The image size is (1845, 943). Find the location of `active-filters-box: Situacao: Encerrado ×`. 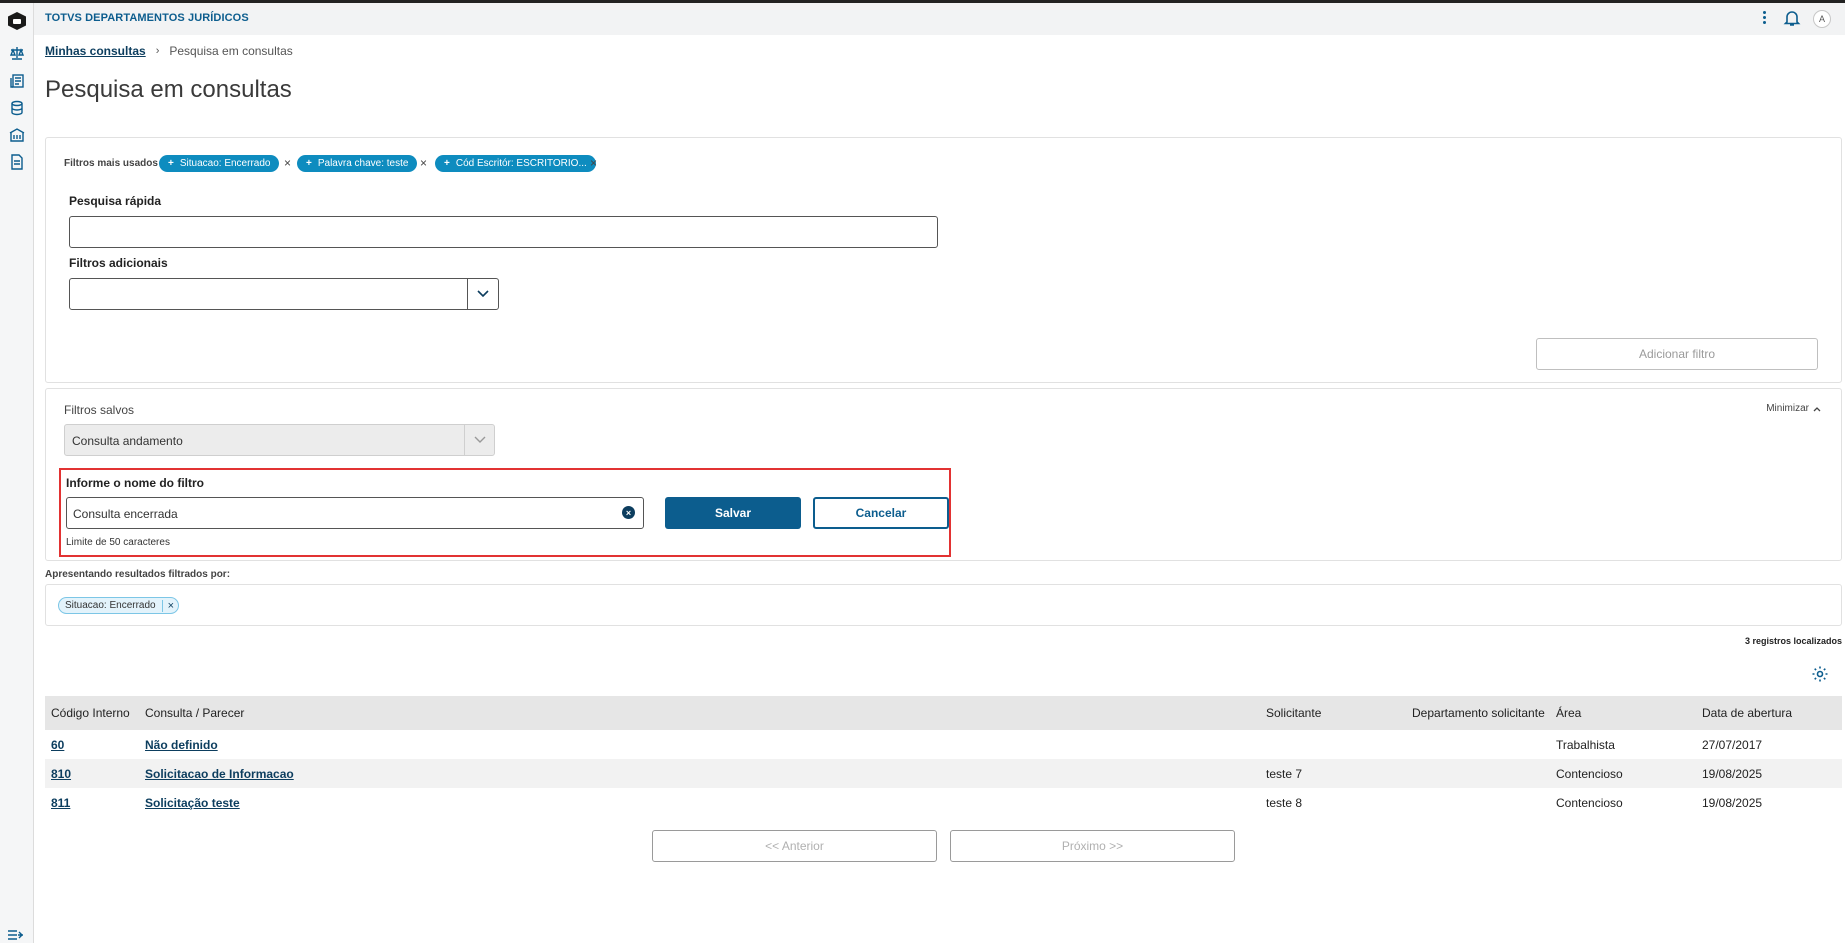

active-filters-box: Situacao: Encerrado × is located at coordinates (943, 605).